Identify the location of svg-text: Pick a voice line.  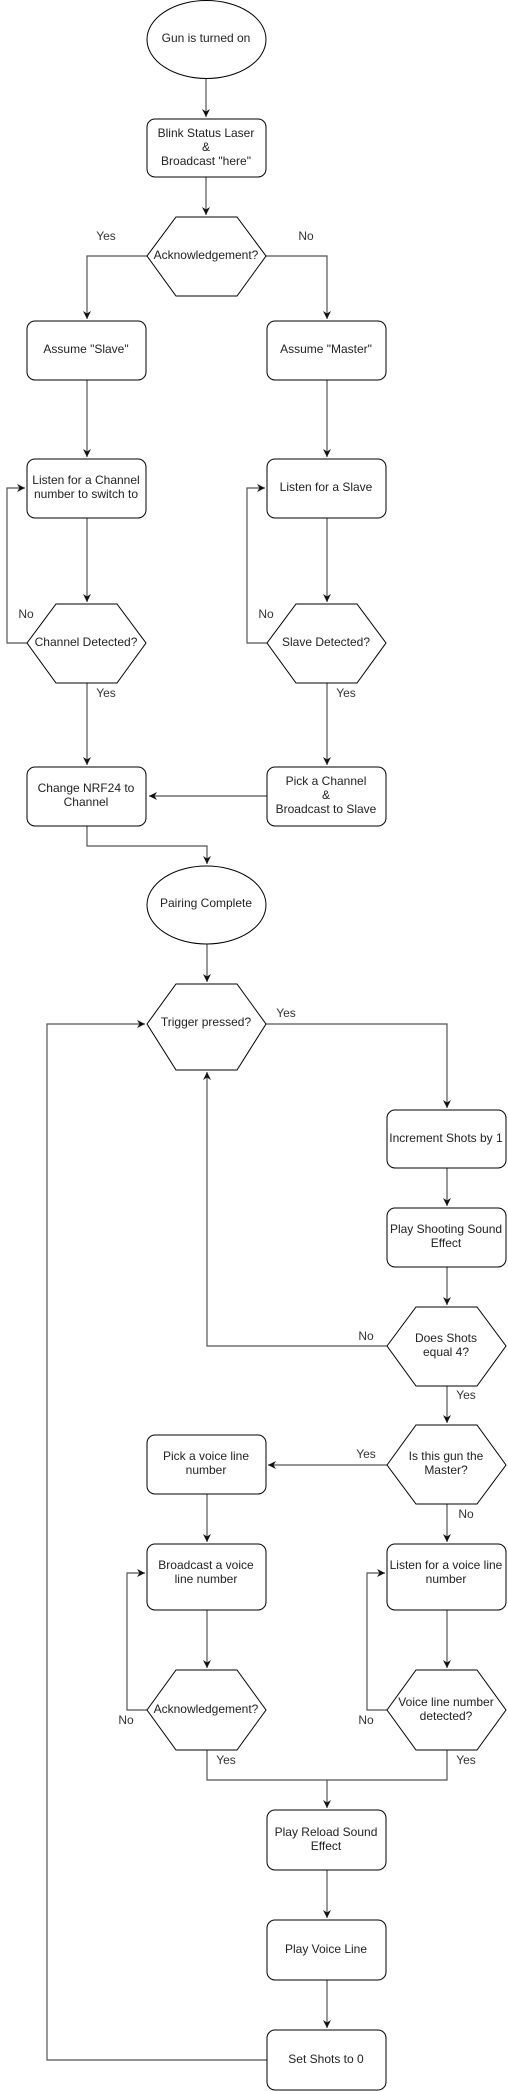
(206, 1456).